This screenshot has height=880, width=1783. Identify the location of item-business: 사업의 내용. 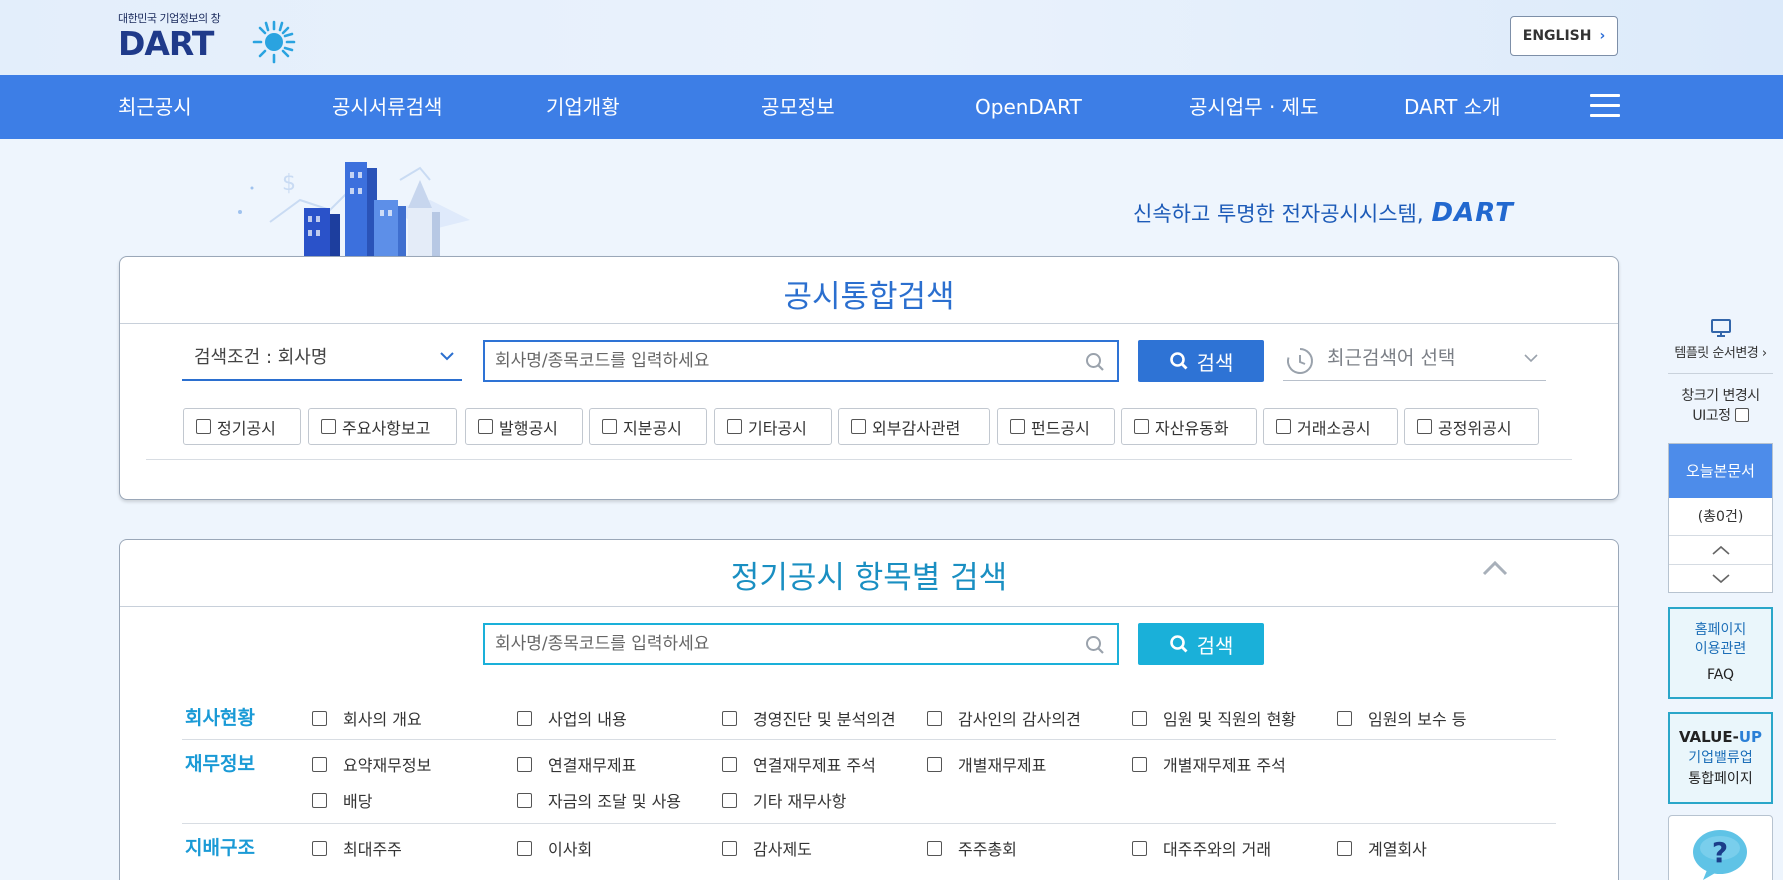
(572, 718).